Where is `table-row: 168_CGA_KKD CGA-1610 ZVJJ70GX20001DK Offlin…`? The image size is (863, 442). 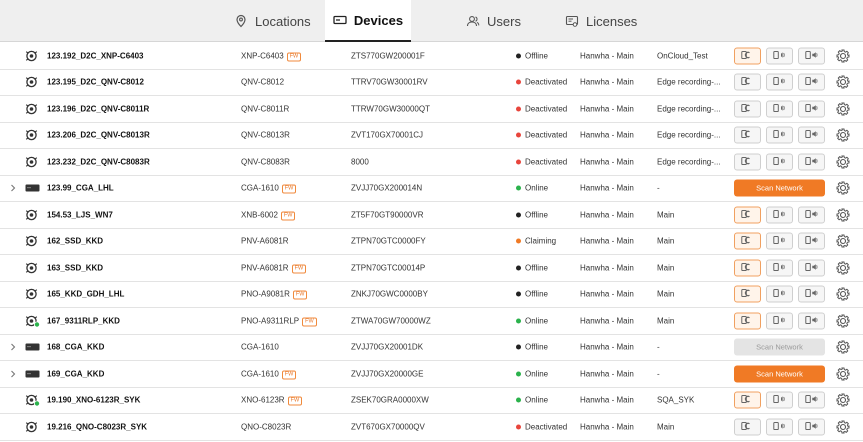
table-row: 168_CGA_KKD CGA-1610 ZVJJ70GX20001DK Offlin… is located at coordinates (431, 348).